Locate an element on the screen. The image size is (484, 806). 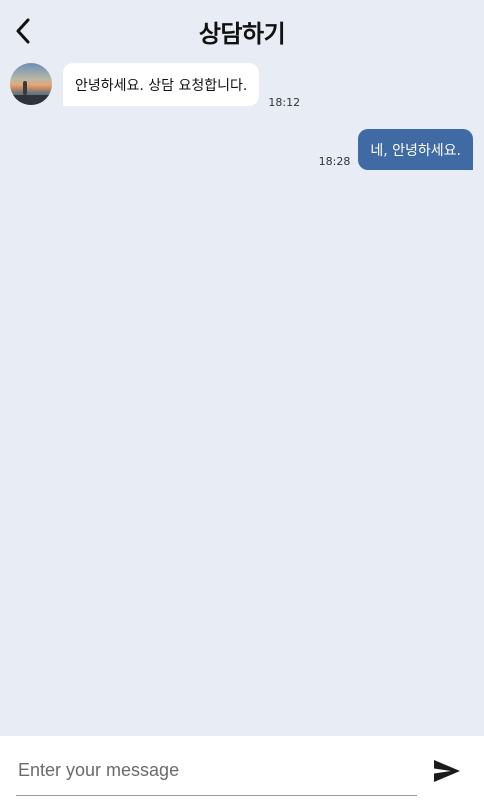
message-bubble-outgoing: 네, 안녕하세요. is located at coordinates (415, 149).